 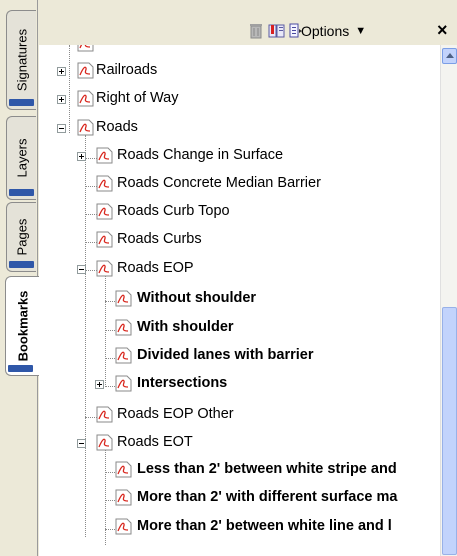 What do you see at coordinates (182, 383) in the screenshot?
I see `bookmark-item: Intersections` at bounding box center [182, 383].